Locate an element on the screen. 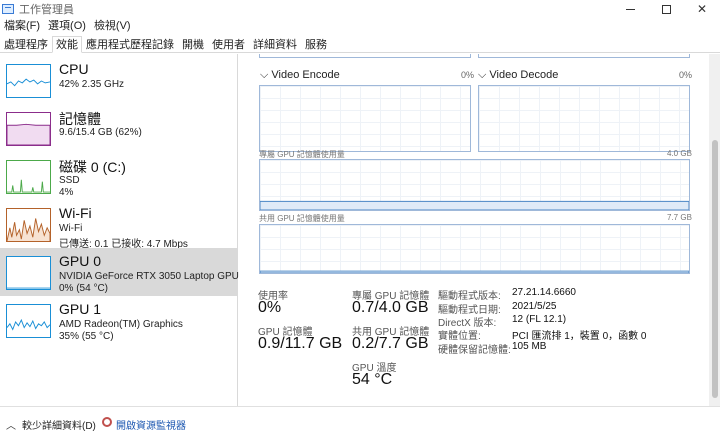 The image size is (720, 436). resource-detail: 4% is located at coordinates (66, 192).